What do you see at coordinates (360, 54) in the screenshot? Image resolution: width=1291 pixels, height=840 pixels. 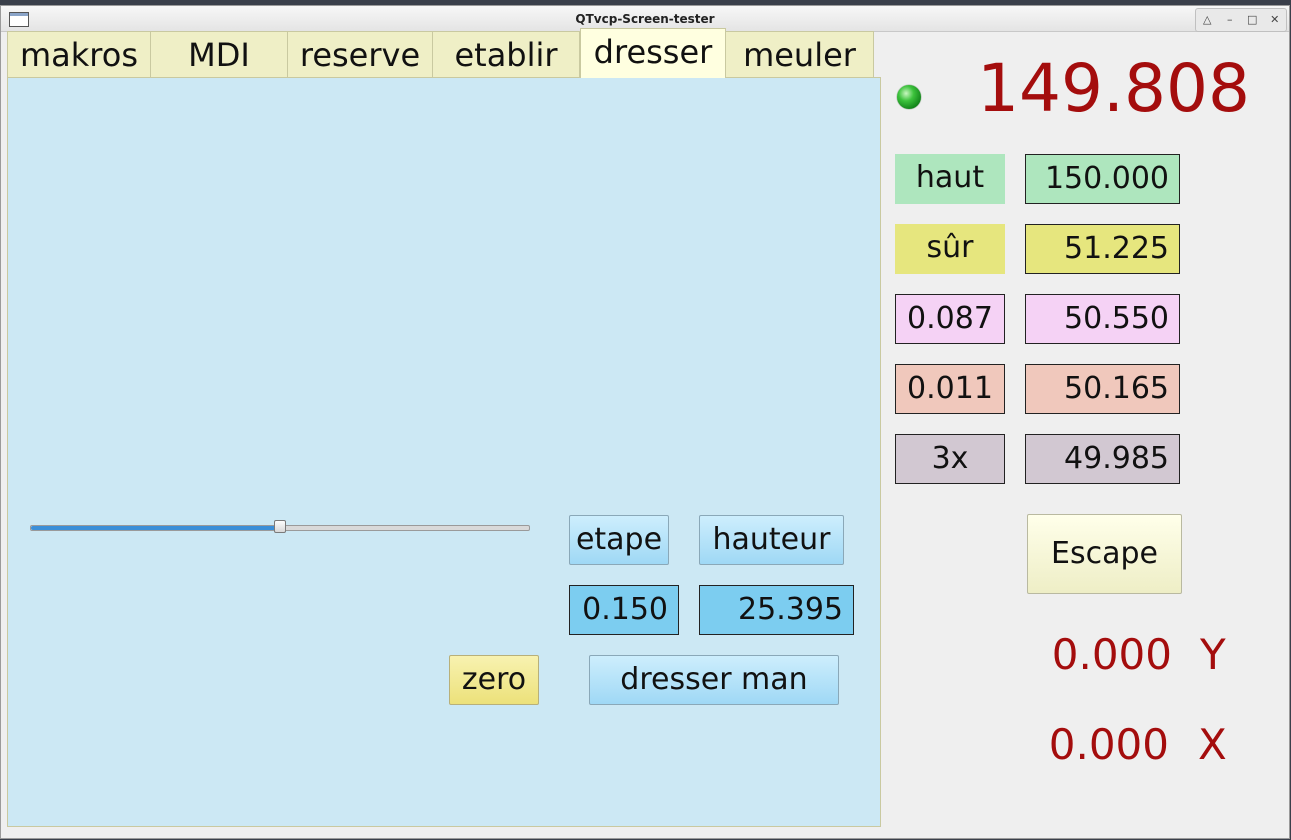 I see `tab-reserve: reserve` at bounding box center [360, 54].